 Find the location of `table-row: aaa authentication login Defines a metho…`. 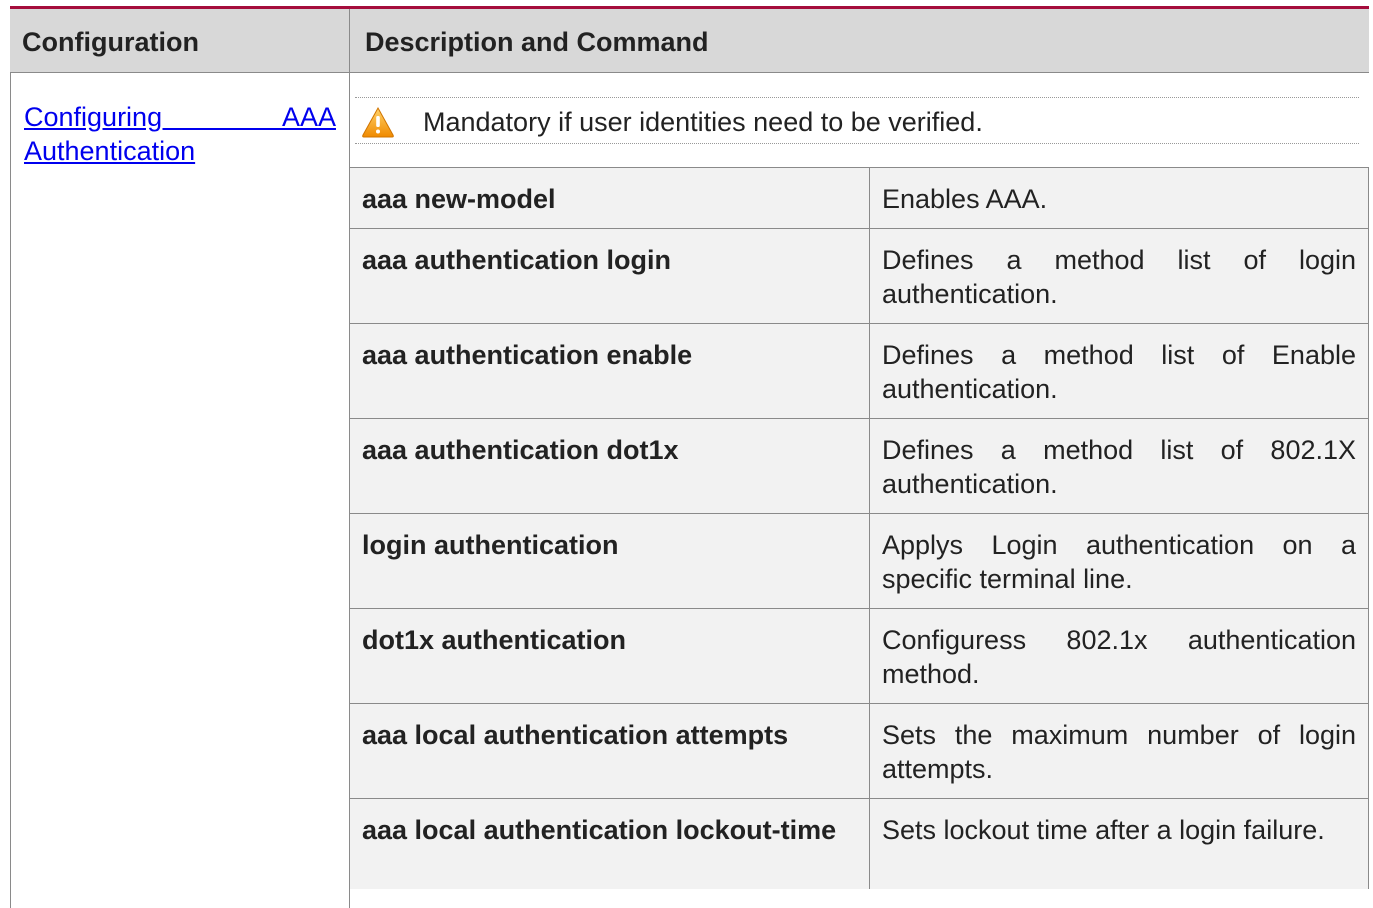

table-row: aaa authentication login Defines a metho… is located at coordinates (859, 276).